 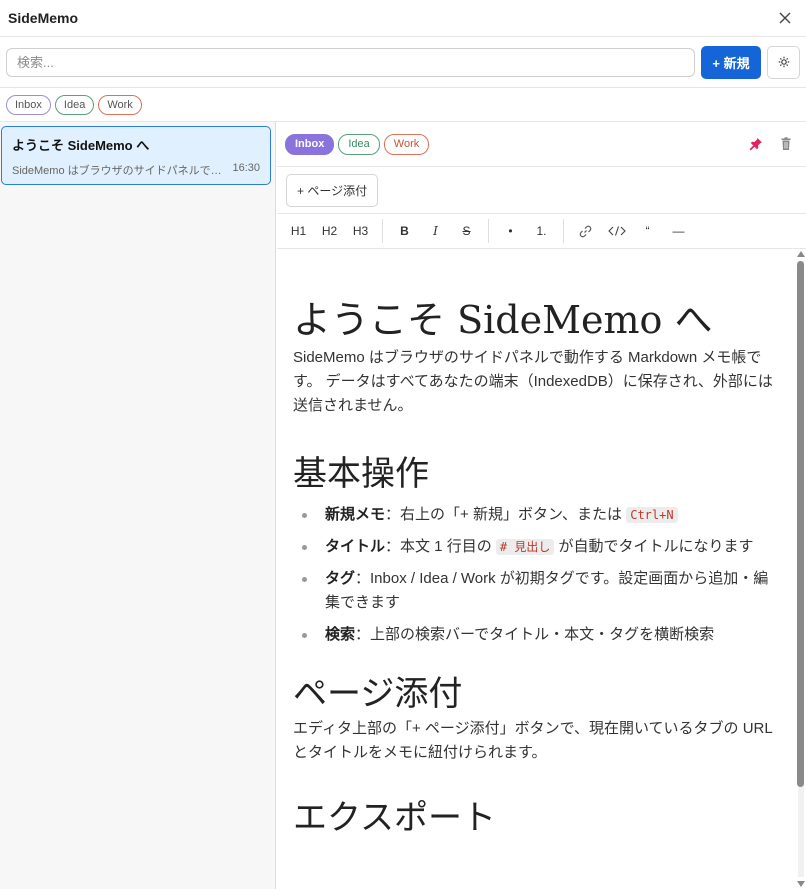 I want to click on link-icon, so click(x=585, y=231).